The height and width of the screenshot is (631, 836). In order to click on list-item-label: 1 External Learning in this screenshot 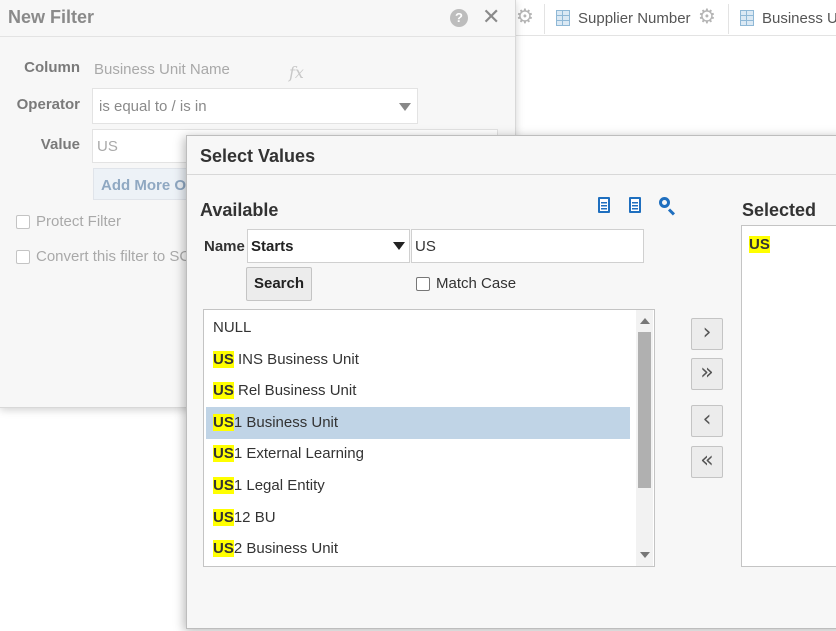, I will do `click(298, 454)`.